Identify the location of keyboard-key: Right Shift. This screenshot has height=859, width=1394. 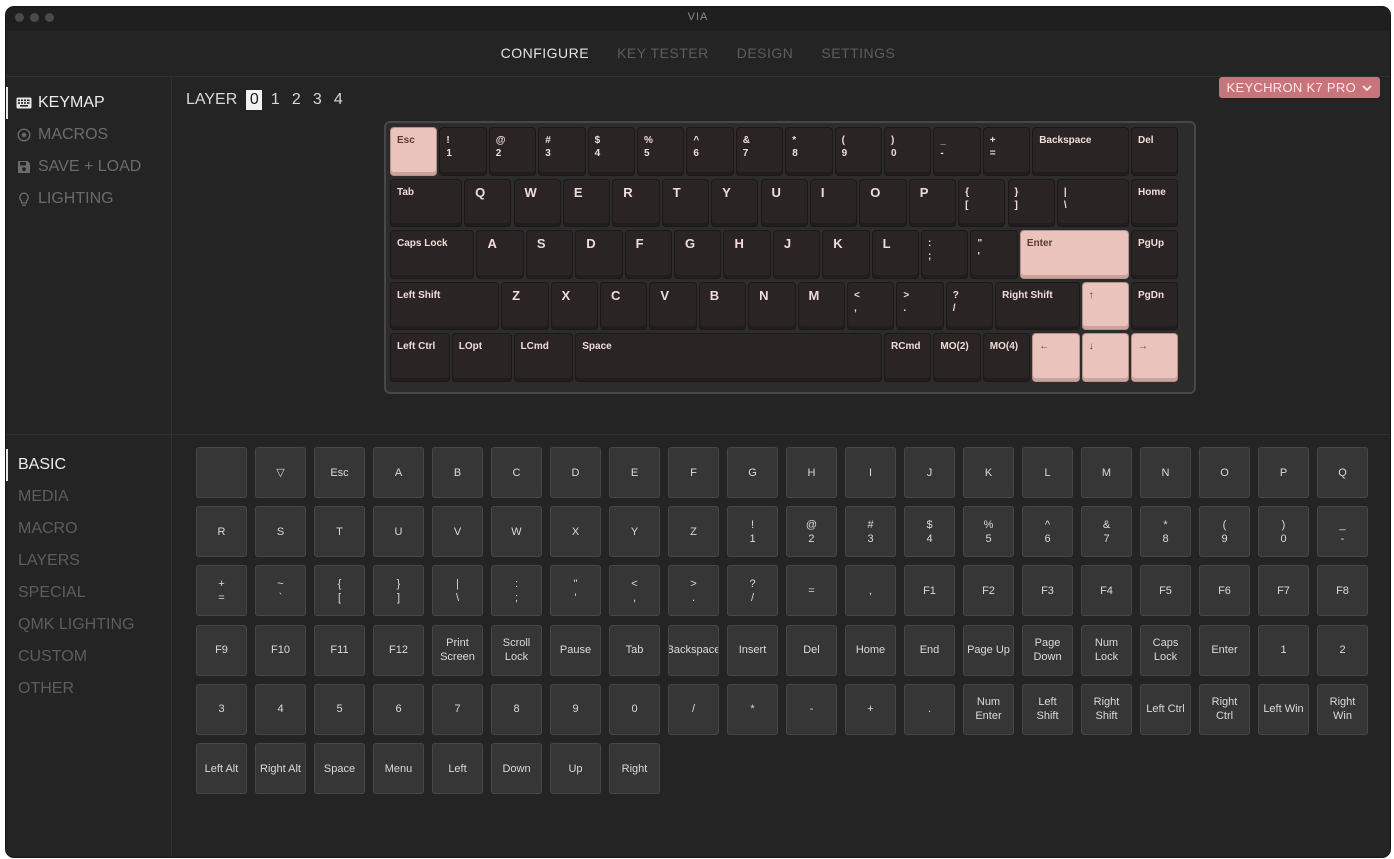
(1037, 305).